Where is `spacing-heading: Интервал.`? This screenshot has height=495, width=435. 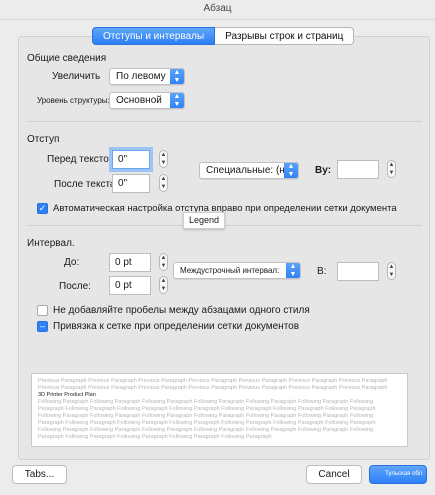 spacing-heading: Интервал. is located at coordinates (51, 243).